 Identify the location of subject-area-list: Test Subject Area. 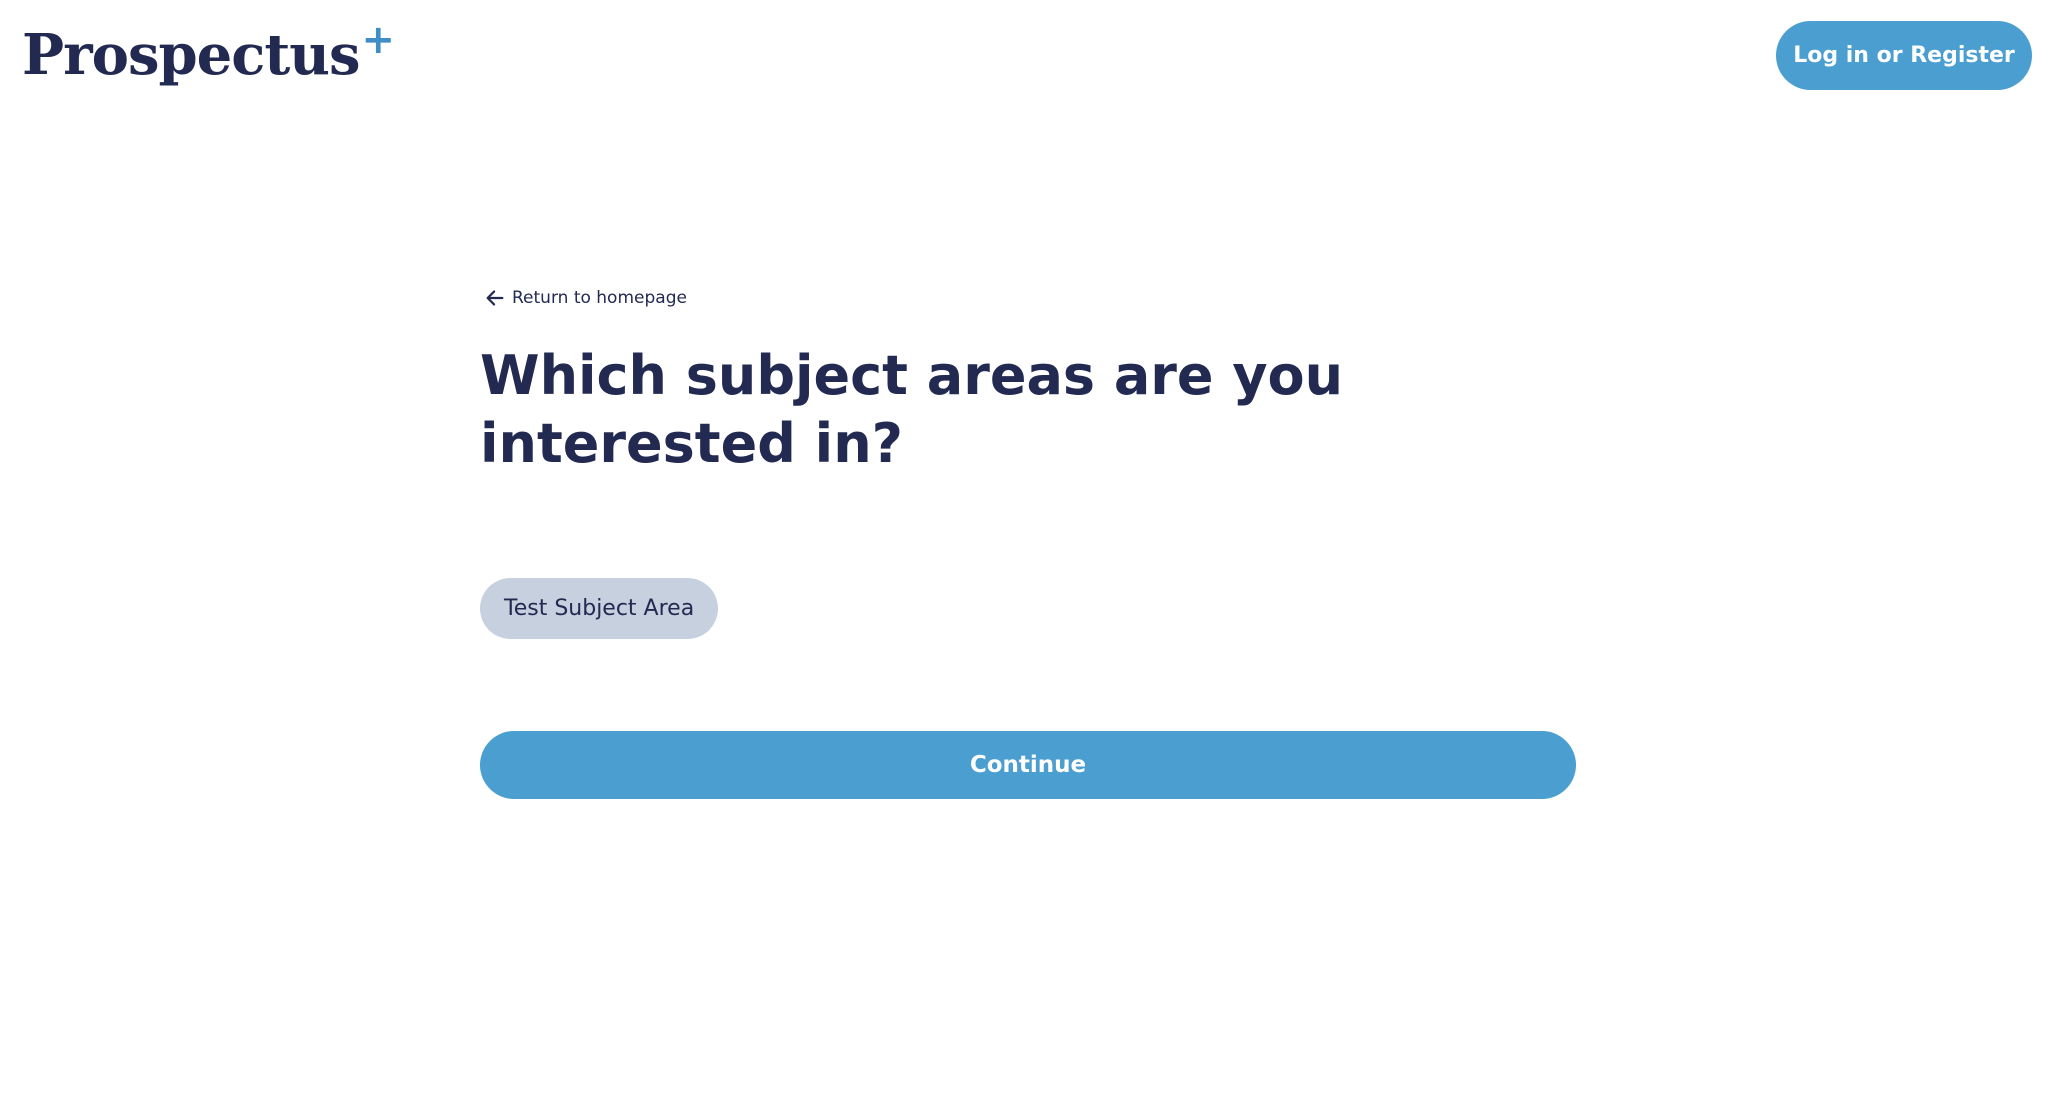
(1028, 608).